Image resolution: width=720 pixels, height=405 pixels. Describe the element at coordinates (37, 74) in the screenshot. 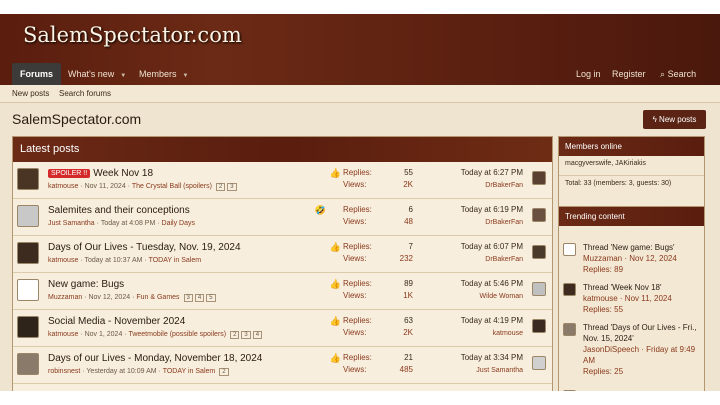

I see `tab-forums: Forums` at that location.